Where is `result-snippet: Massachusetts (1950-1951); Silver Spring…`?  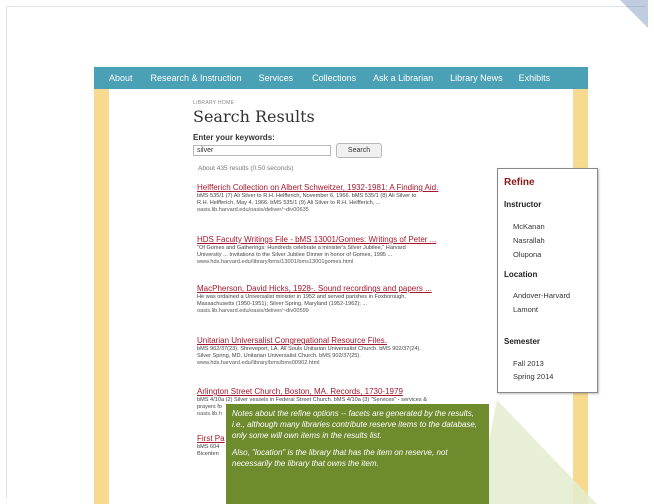 result-snippet: Massachusetts (1950-1951); Silver Spring… is located at coordinates (282, 304).